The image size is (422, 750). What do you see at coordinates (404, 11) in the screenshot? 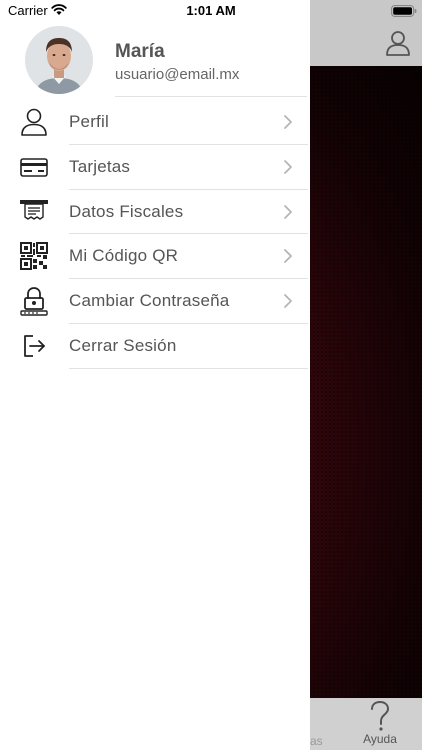
I see `battery-icon` at bounding box center [404, 11].